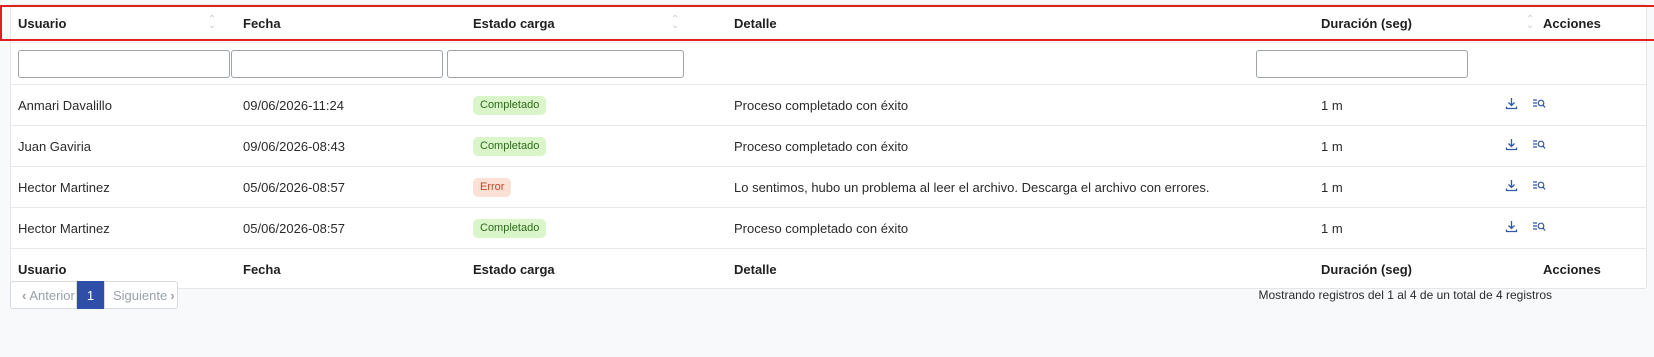  I want to click on usuario-filter-input, so click(124, 63).